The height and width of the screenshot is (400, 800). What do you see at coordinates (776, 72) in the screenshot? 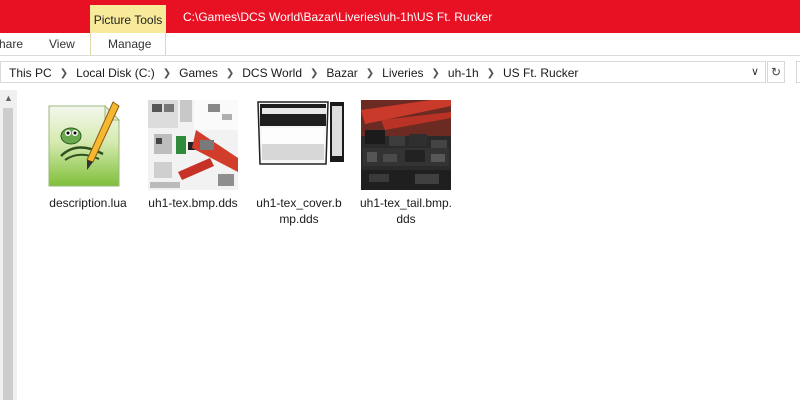
I see `refresh-icon: ↻` at bounding box center [776, 72].